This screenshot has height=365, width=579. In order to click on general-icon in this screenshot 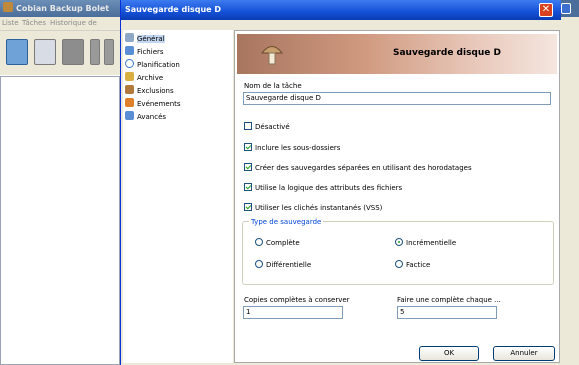, I will do `click(129, 37)`.